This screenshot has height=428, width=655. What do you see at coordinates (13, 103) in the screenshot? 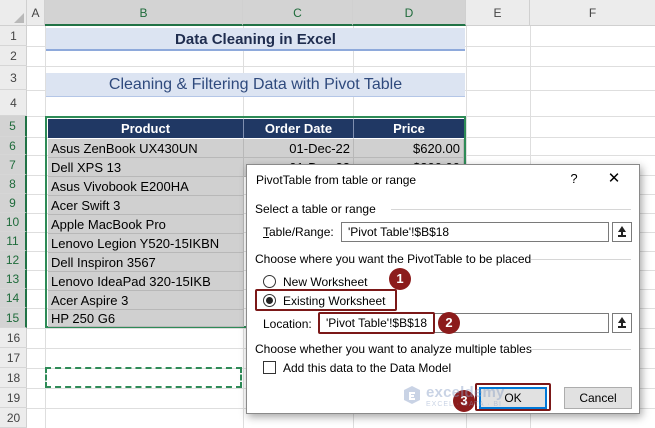
I see `row-header: 4` at bounding box center [13, 103].